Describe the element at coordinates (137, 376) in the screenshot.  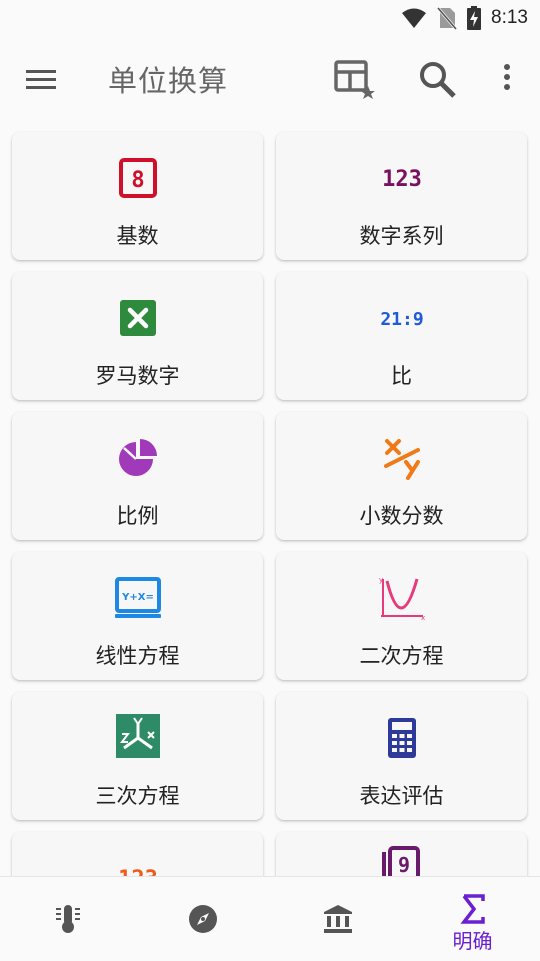
I see `card-label: 罗马数字` at that location.